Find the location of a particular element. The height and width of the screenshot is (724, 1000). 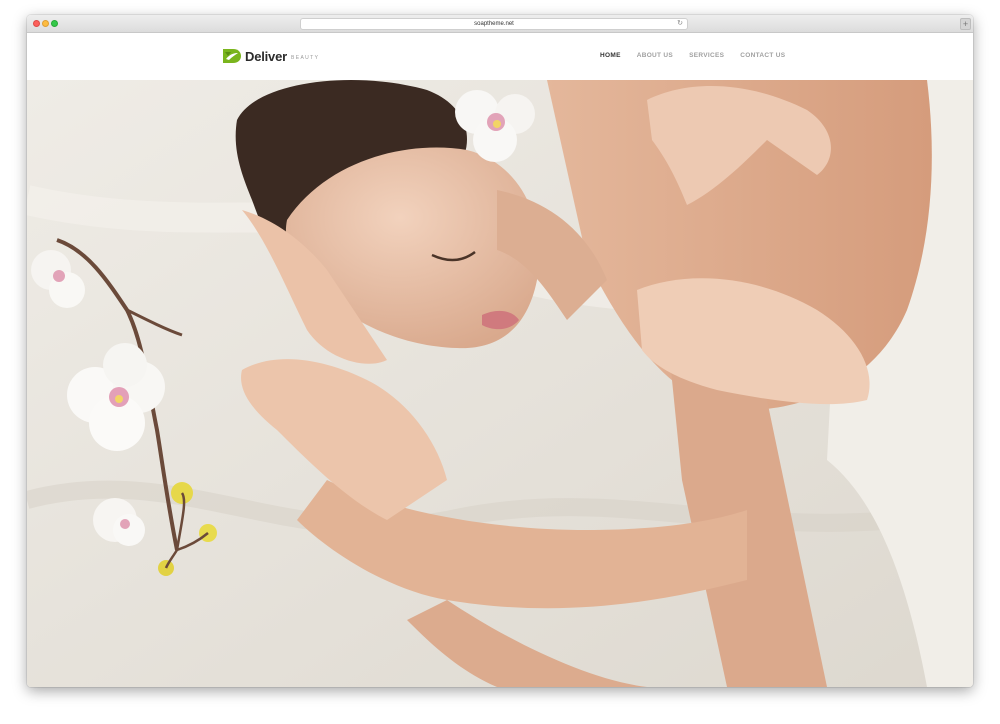

address-bar-url: soaptheme.net is located at coordinates (494, 24).